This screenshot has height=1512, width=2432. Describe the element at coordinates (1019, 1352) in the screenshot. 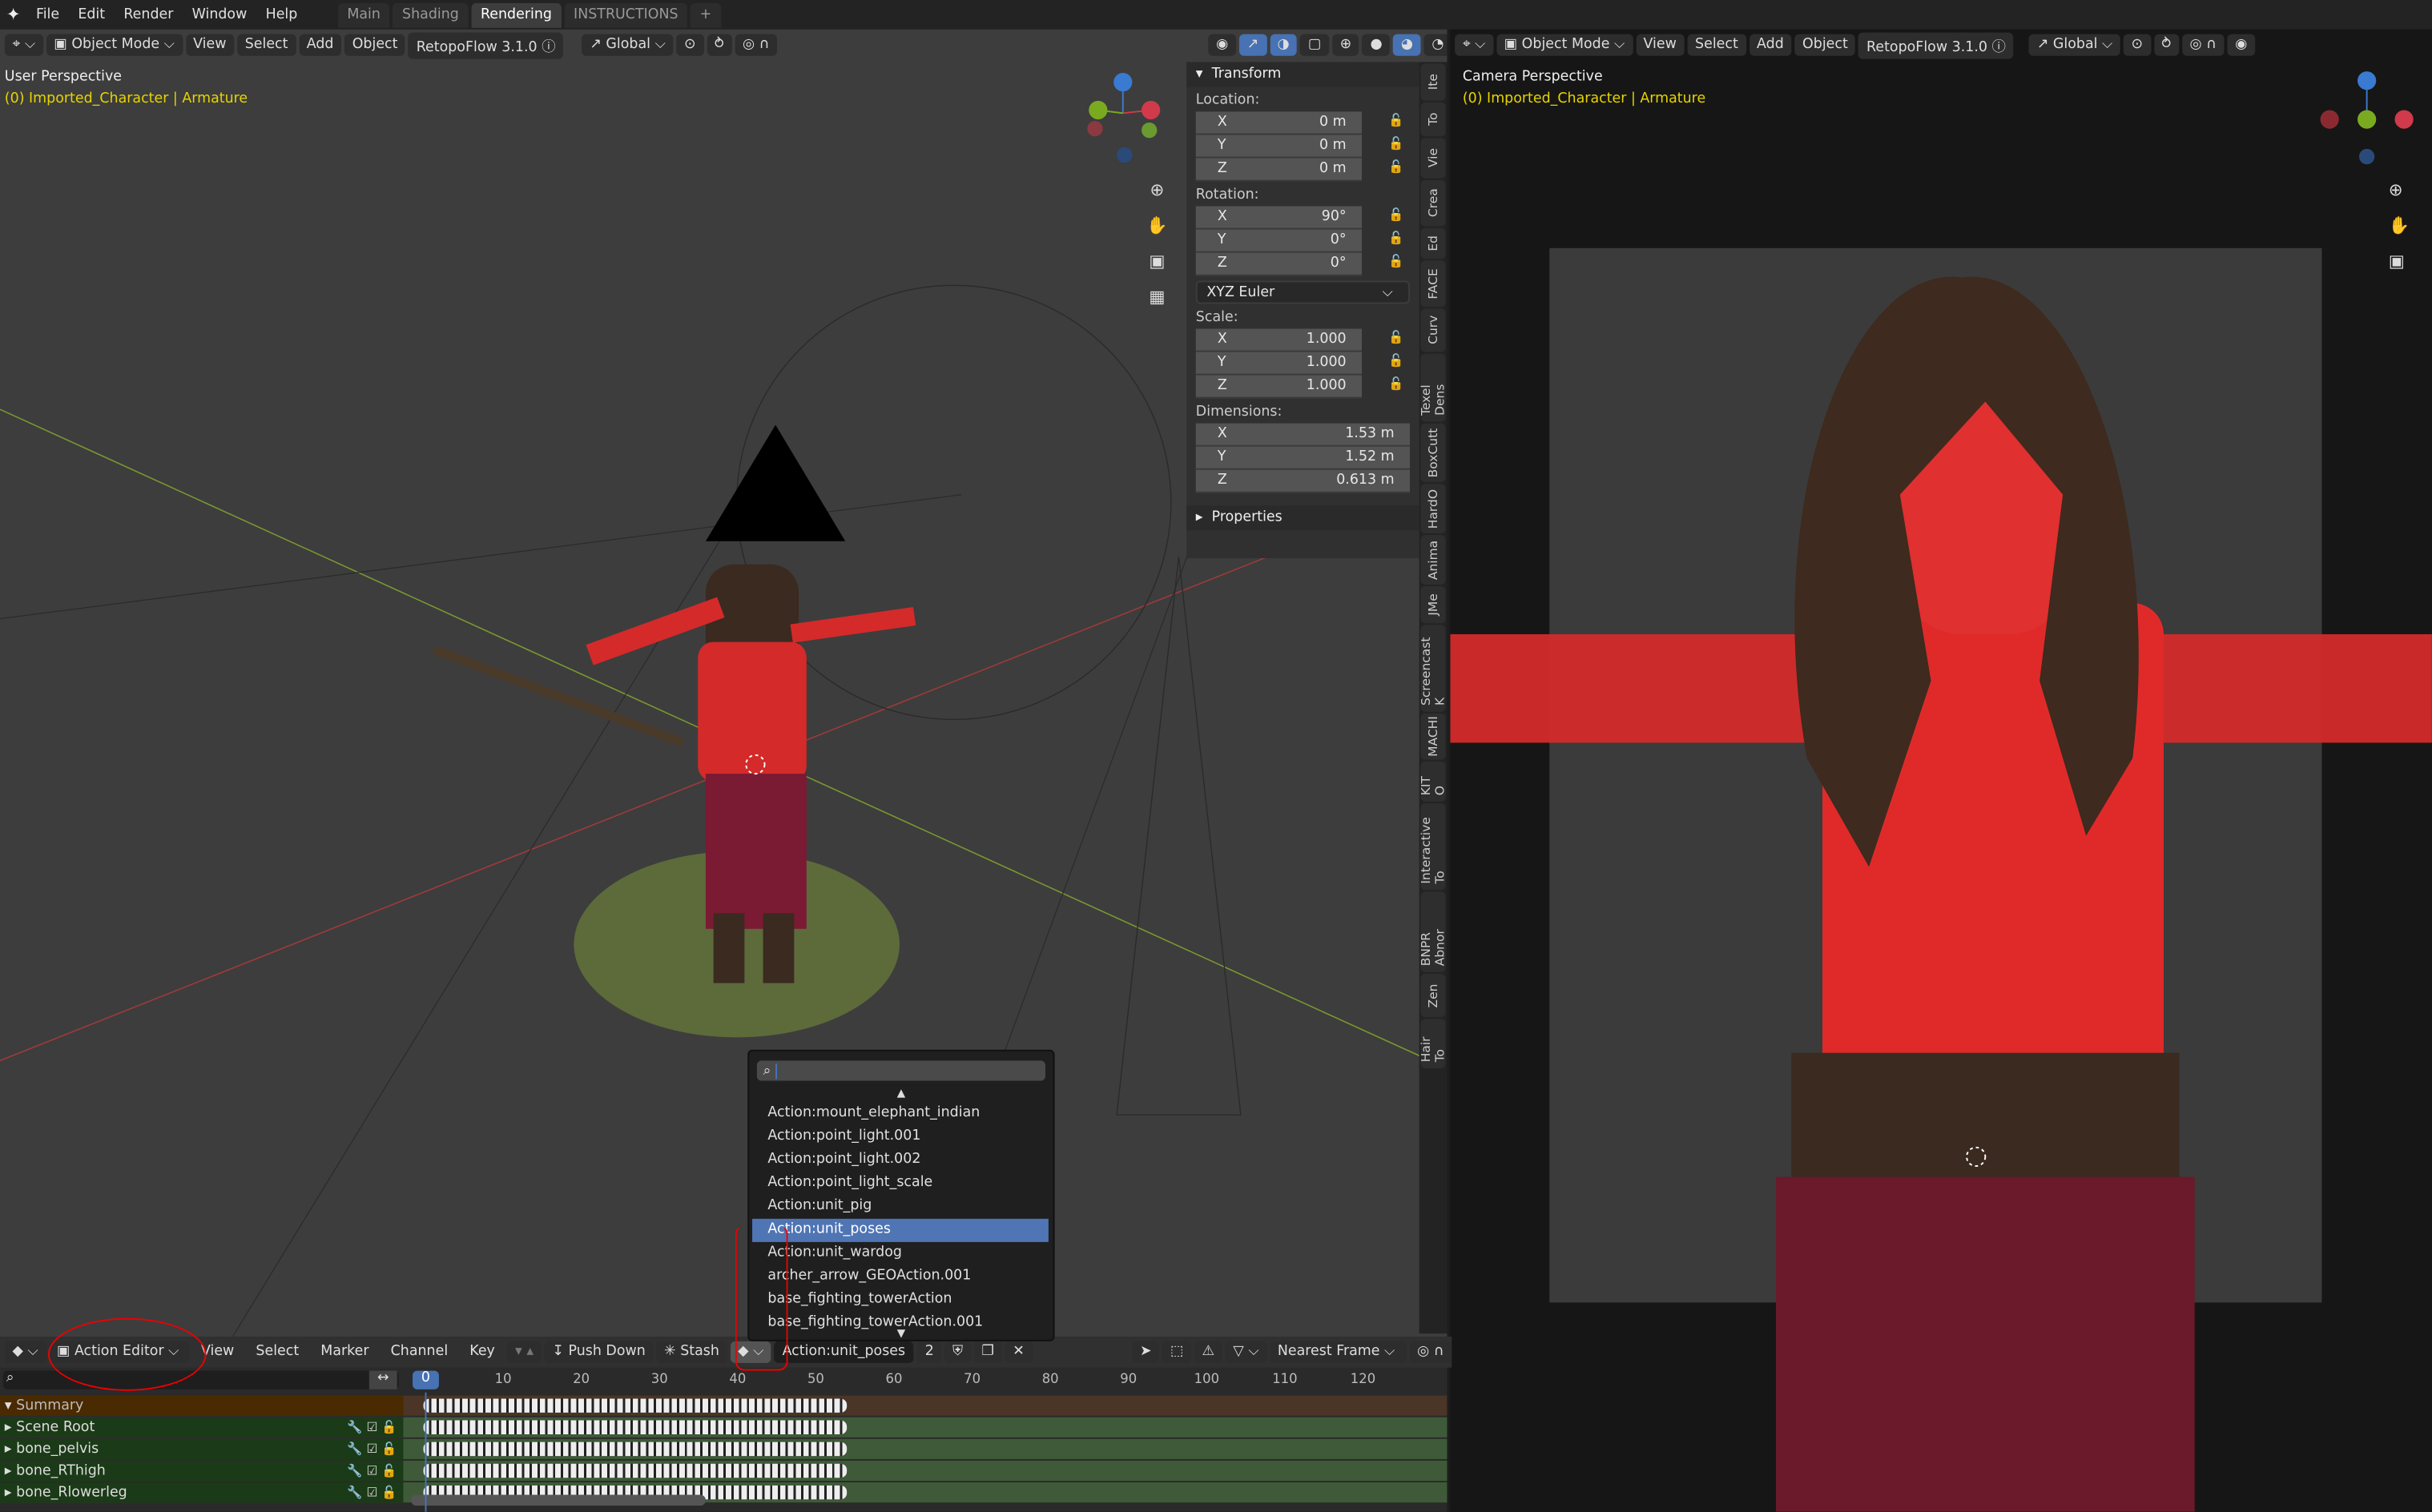

I see `unlink-action-icon: ✕` at that location.